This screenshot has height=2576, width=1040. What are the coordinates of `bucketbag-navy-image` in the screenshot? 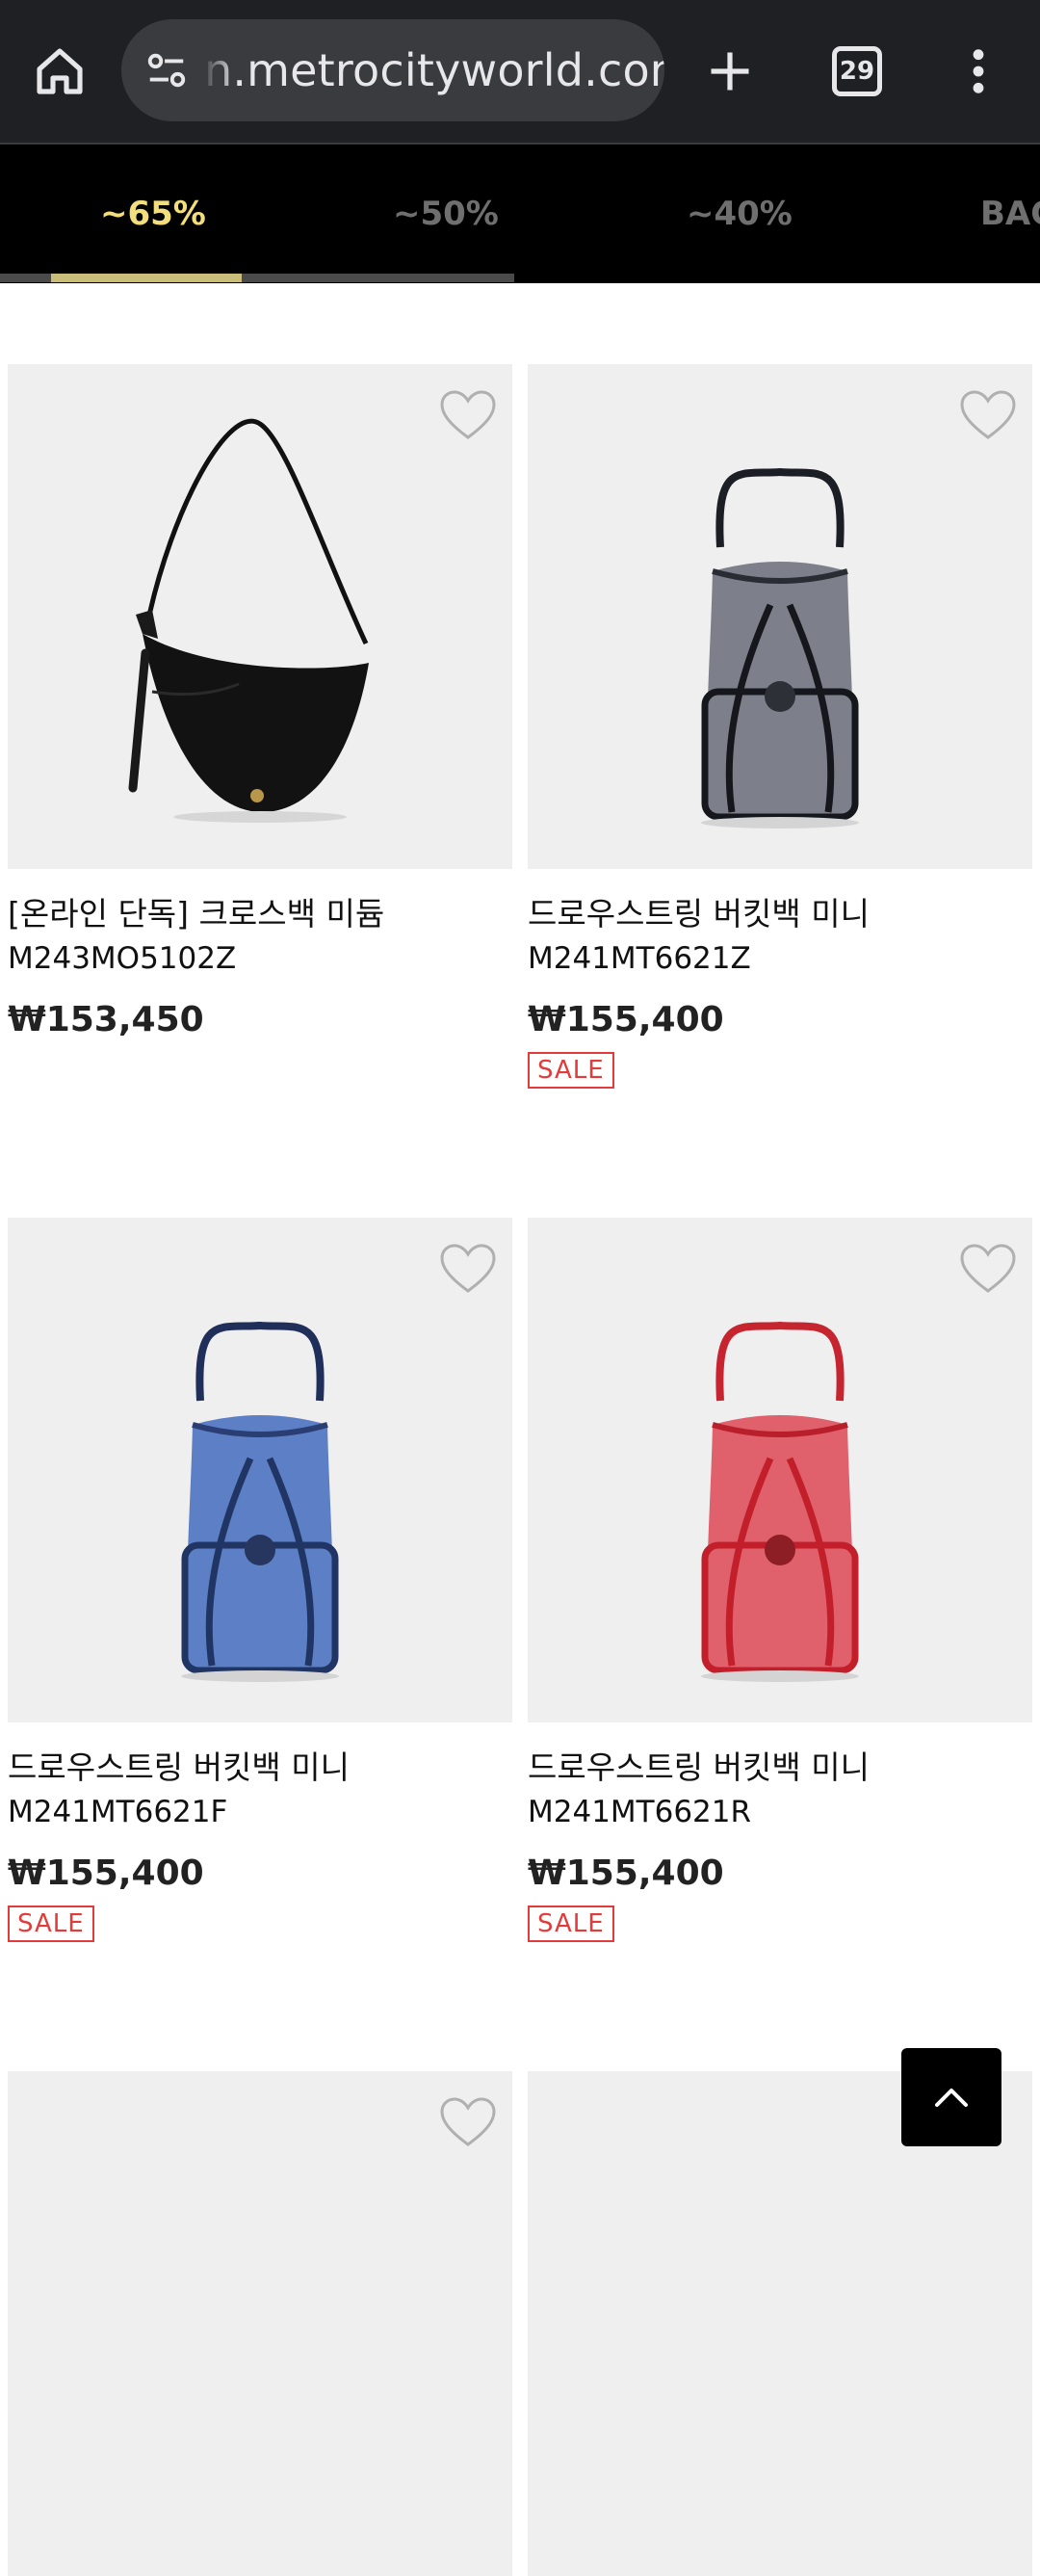 It's located at (260, 1501).